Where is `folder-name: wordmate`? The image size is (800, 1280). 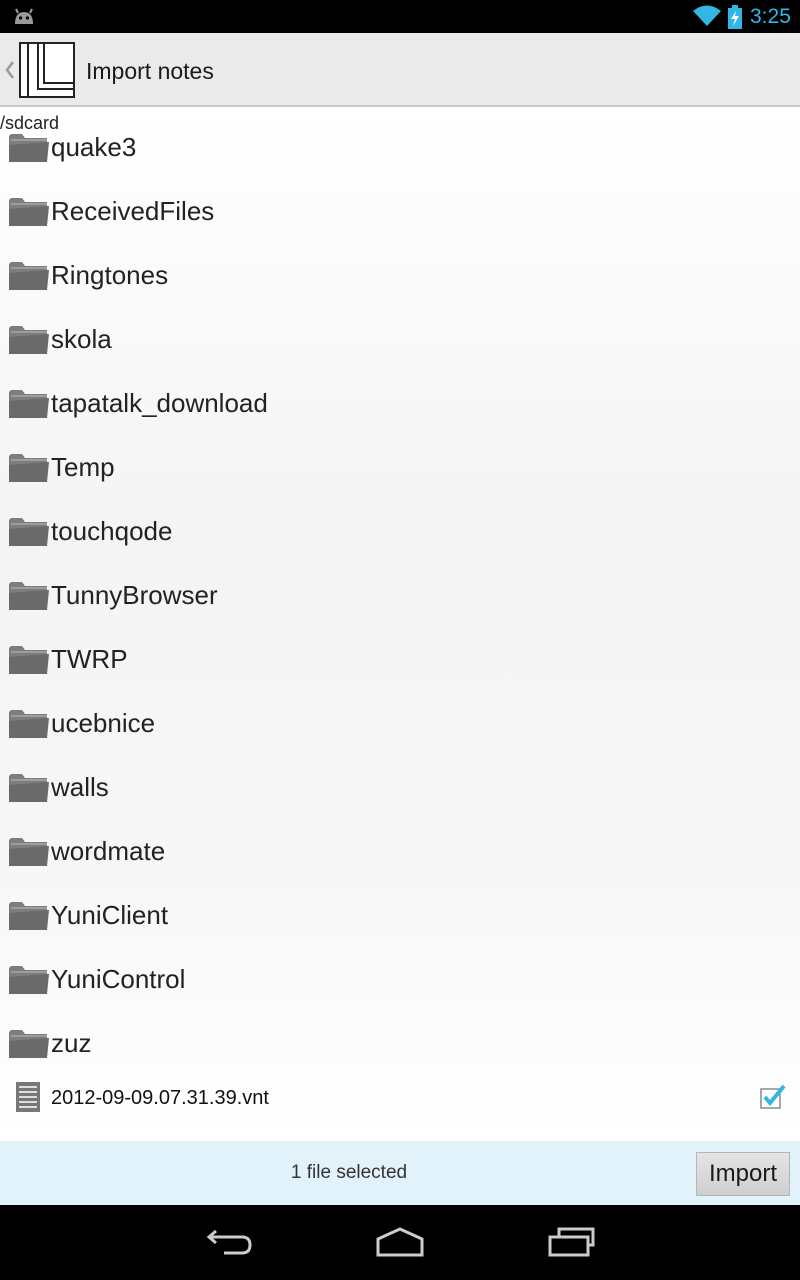
folder-name: wordmate is located at coordinates (108, 851).